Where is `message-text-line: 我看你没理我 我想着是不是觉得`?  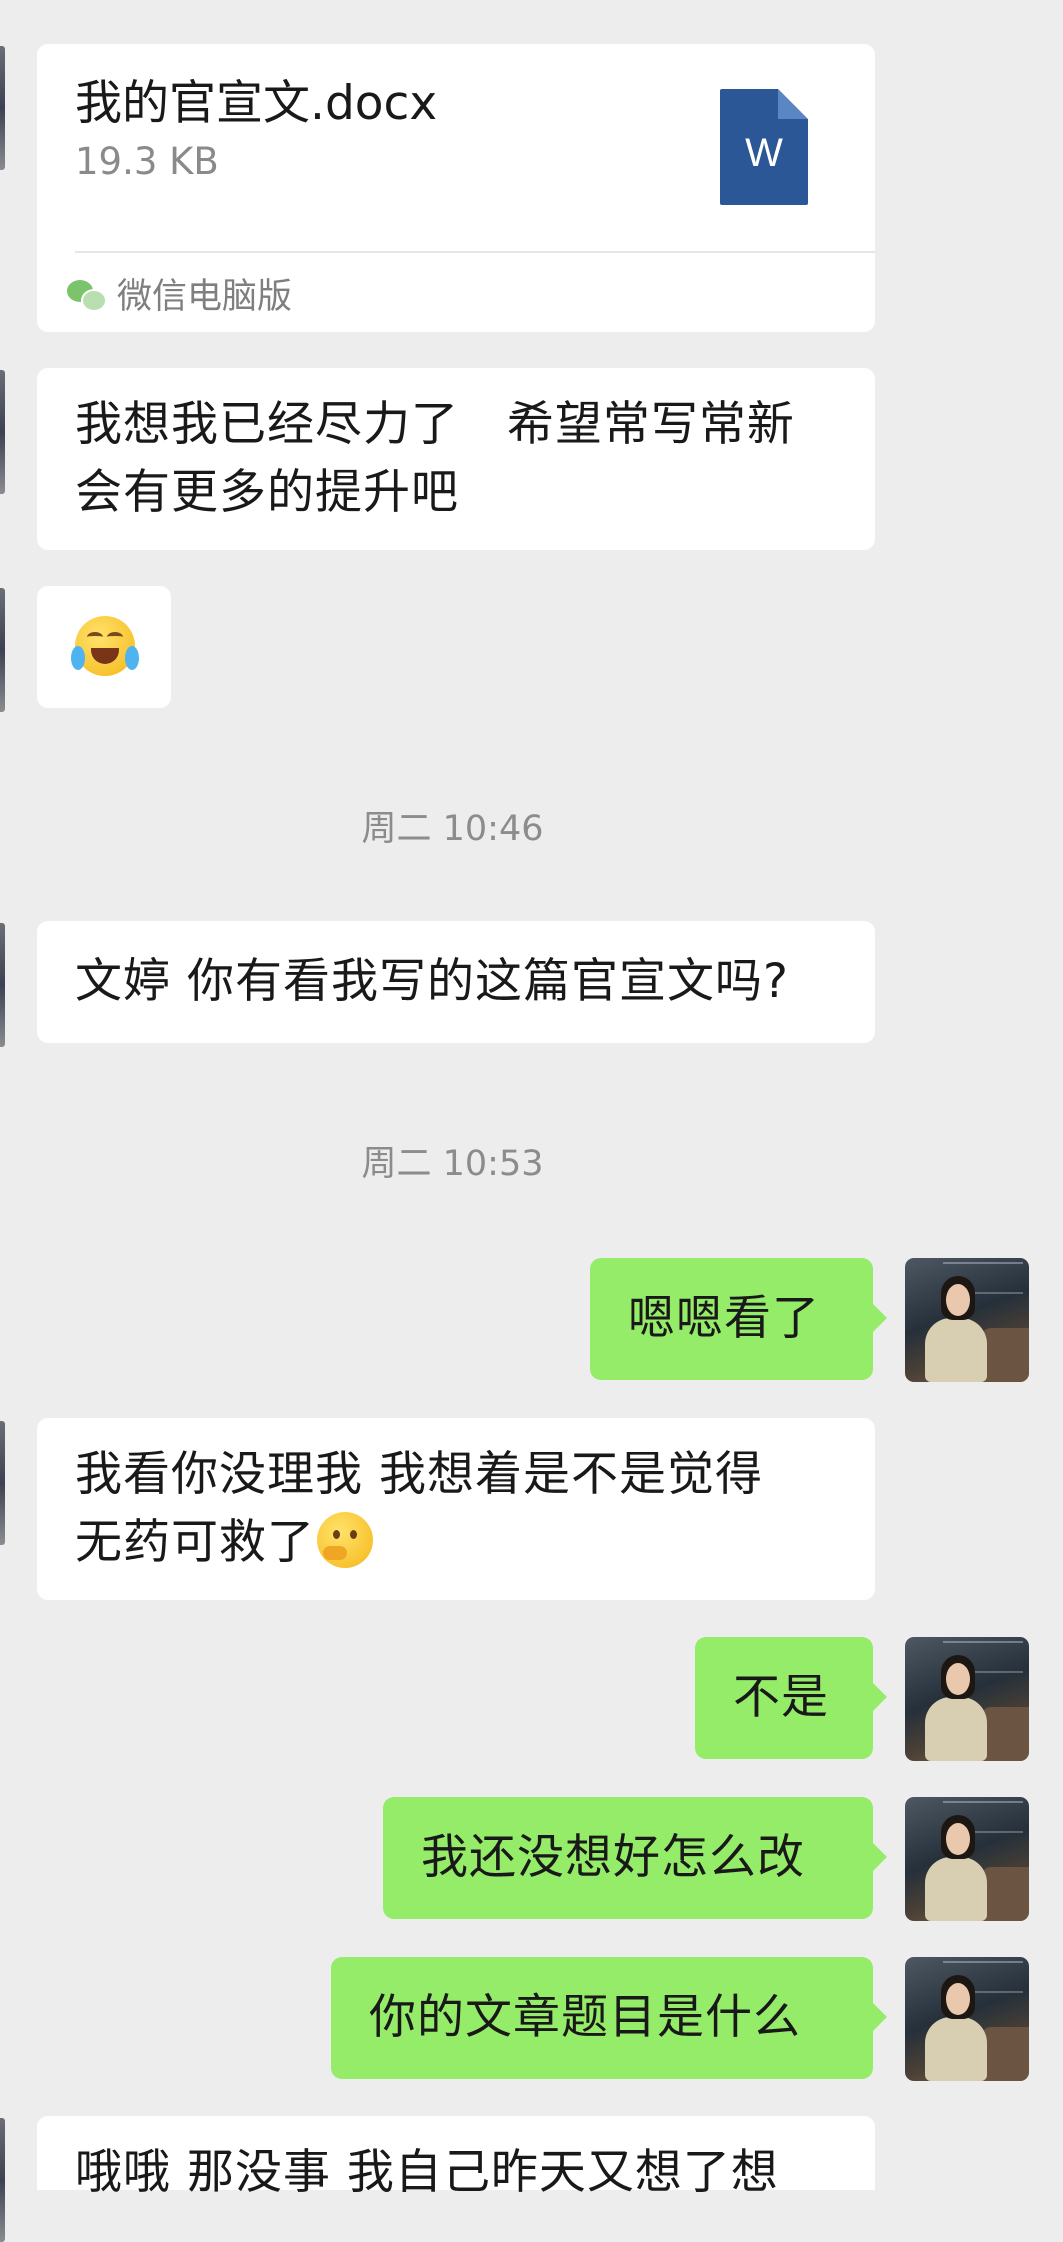
message-text-line: 我看你没理我 我想着是不是觉得 is located at coordinates (419, 1474).